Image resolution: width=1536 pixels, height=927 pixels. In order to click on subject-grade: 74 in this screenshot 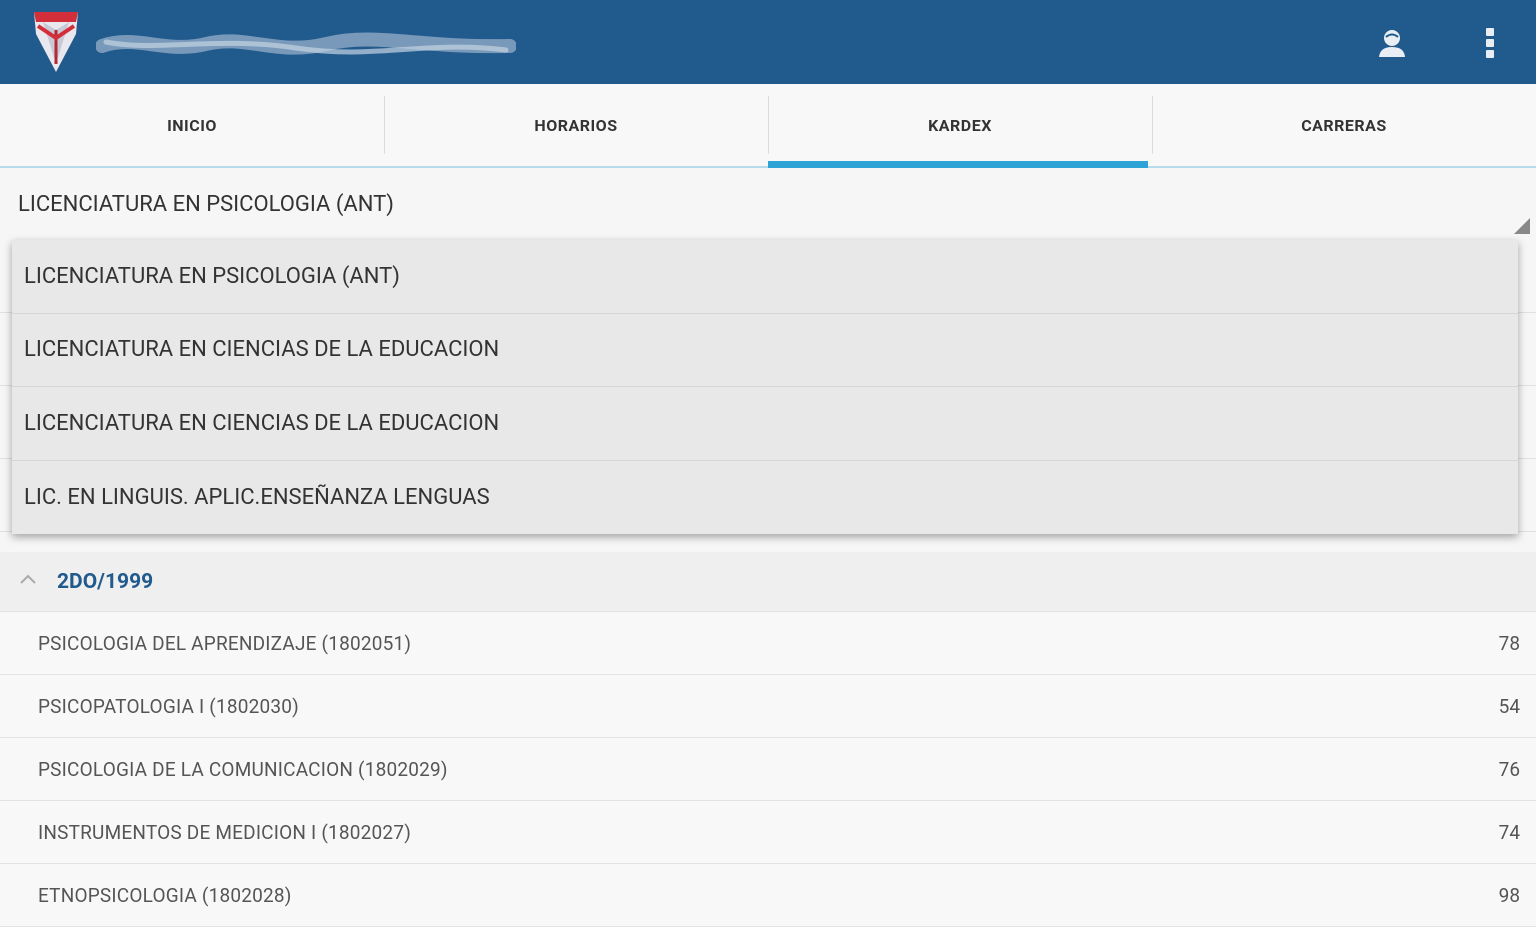, I will do `click(1509, 832)`.